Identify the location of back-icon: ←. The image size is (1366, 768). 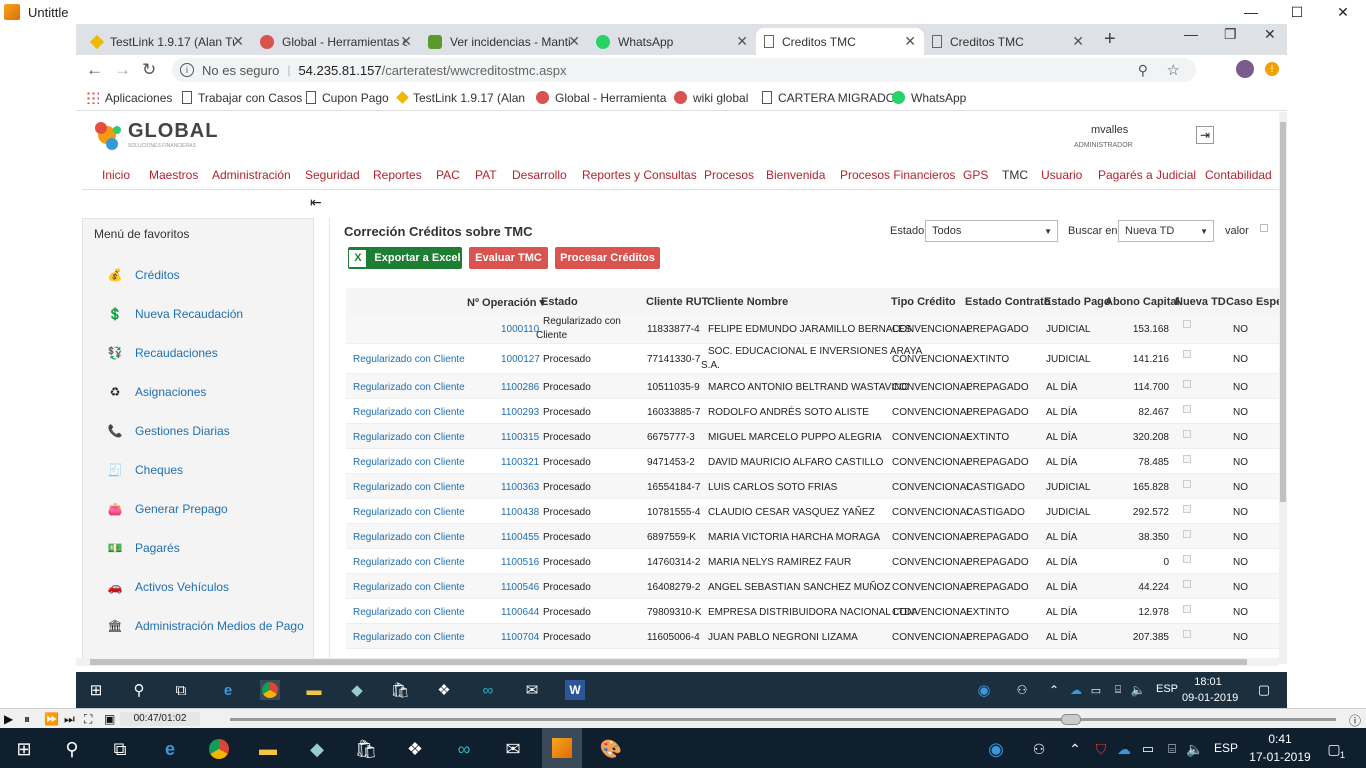
(94, 70).